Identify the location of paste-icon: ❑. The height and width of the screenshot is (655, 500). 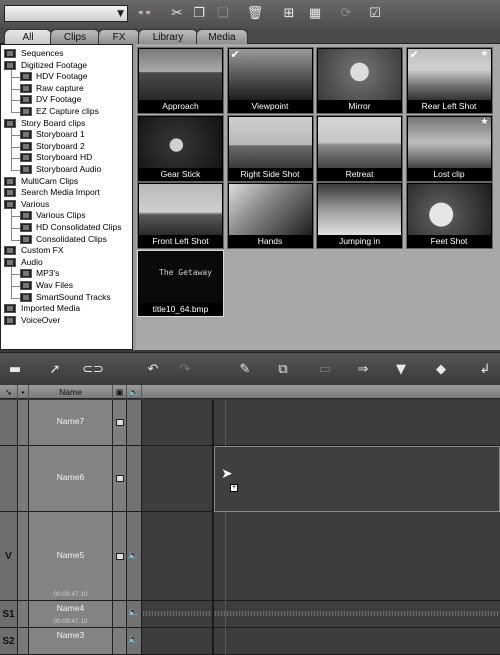
(223, 13).